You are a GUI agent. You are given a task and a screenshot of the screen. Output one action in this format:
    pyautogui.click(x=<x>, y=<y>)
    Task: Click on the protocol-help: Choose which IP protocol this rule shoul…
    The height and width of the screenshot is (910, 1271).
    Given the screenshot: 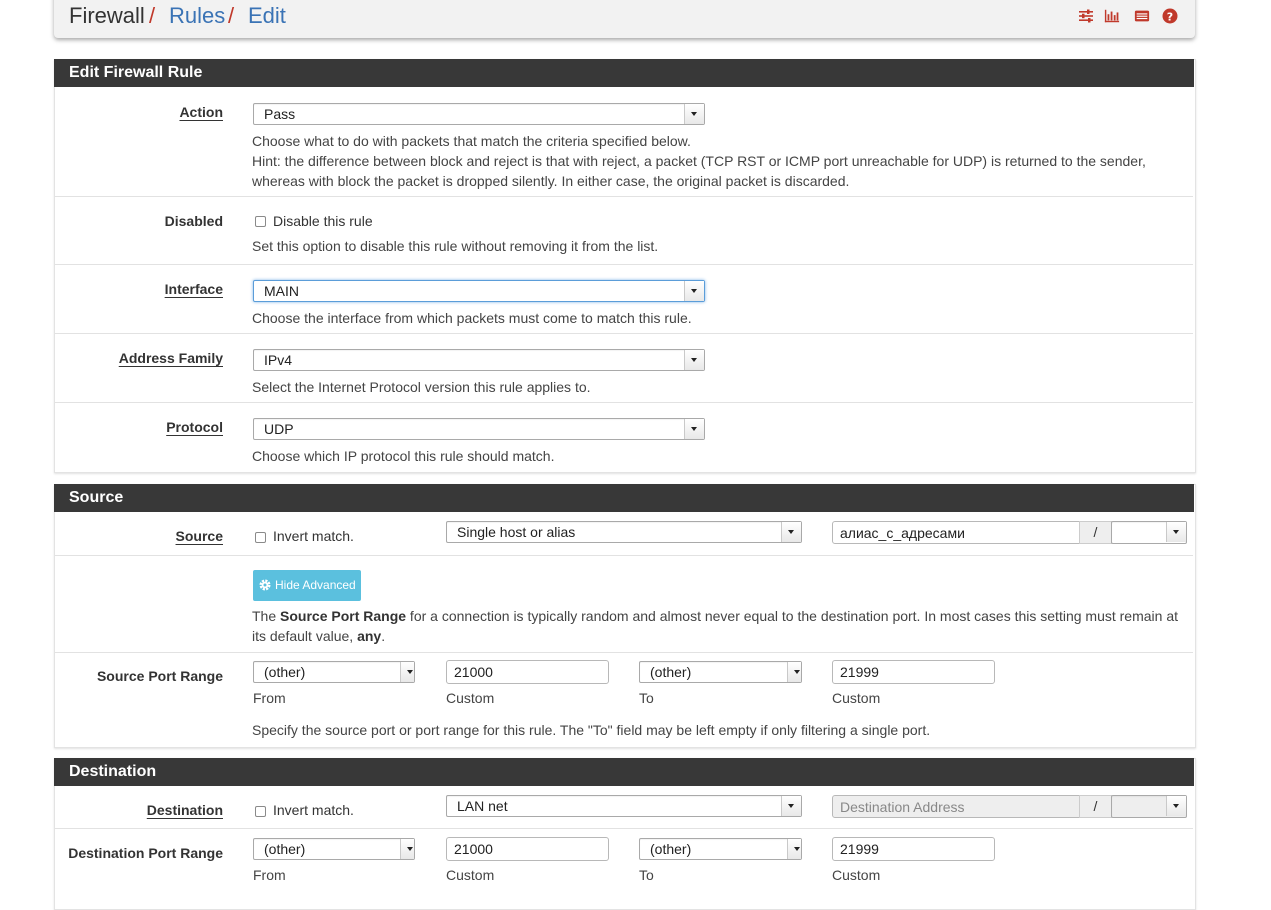 What is the action you would take?
    pyautogui.click(x=403, y=456)
    